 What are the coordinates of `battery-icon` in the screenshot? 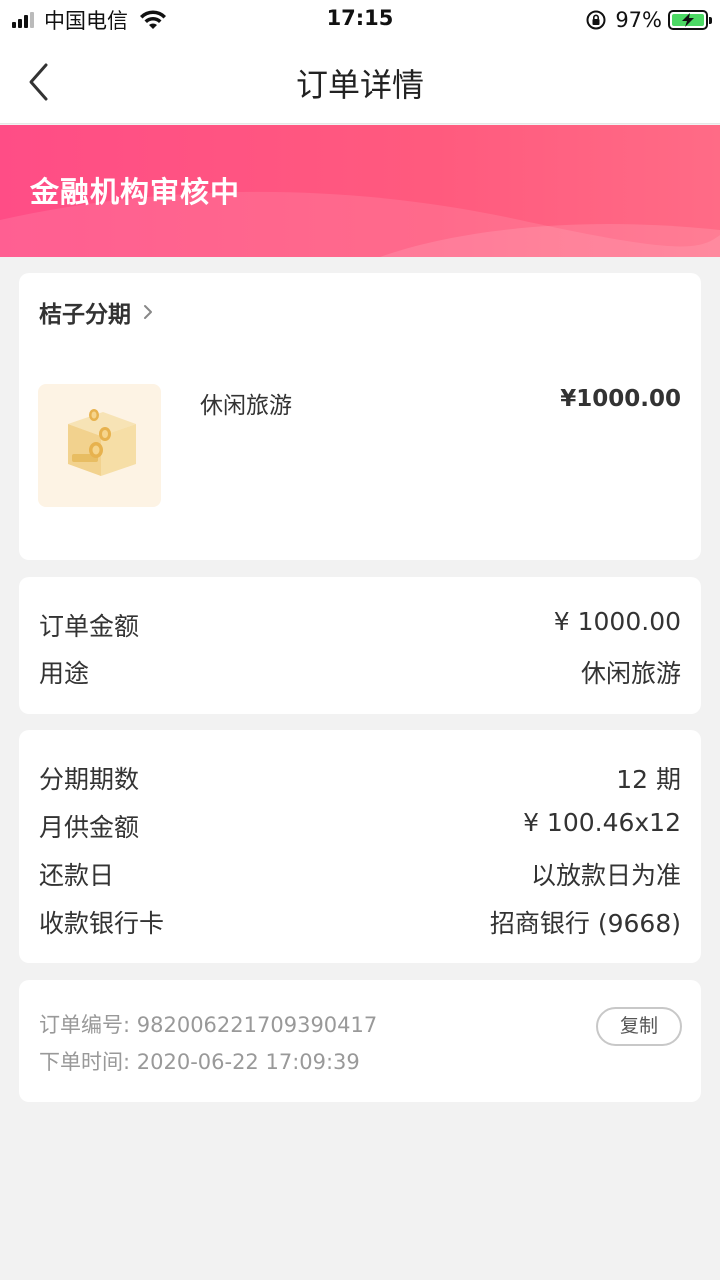 It's located at (690, 20).